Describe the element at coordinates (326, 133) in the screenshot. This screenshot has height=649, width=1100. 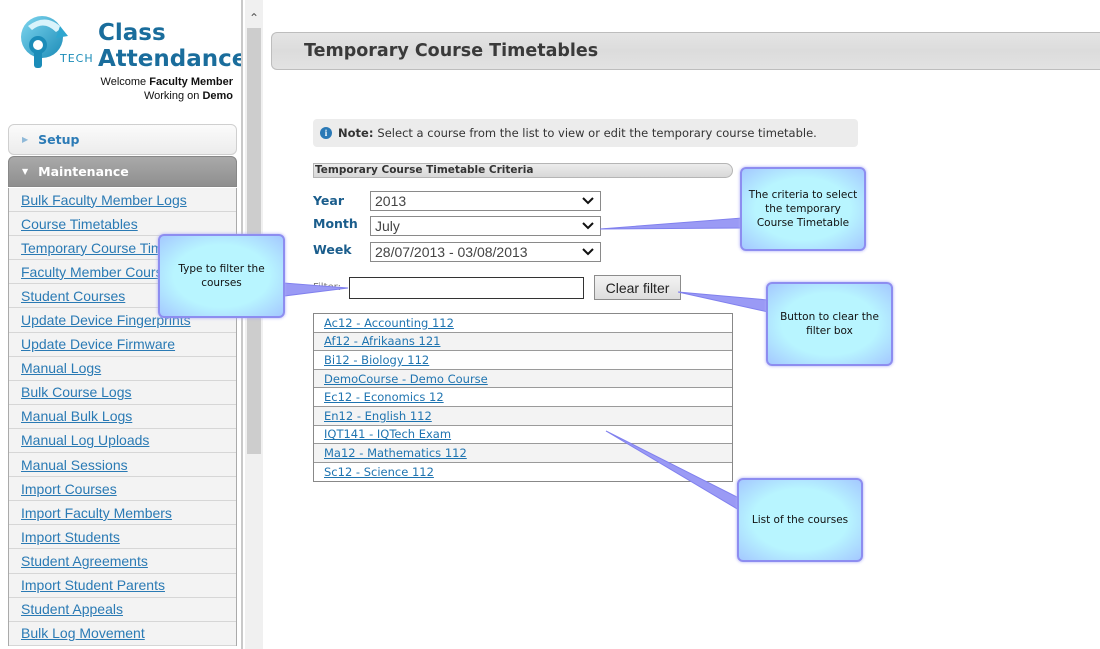
I see `info-icon: i` at that location.